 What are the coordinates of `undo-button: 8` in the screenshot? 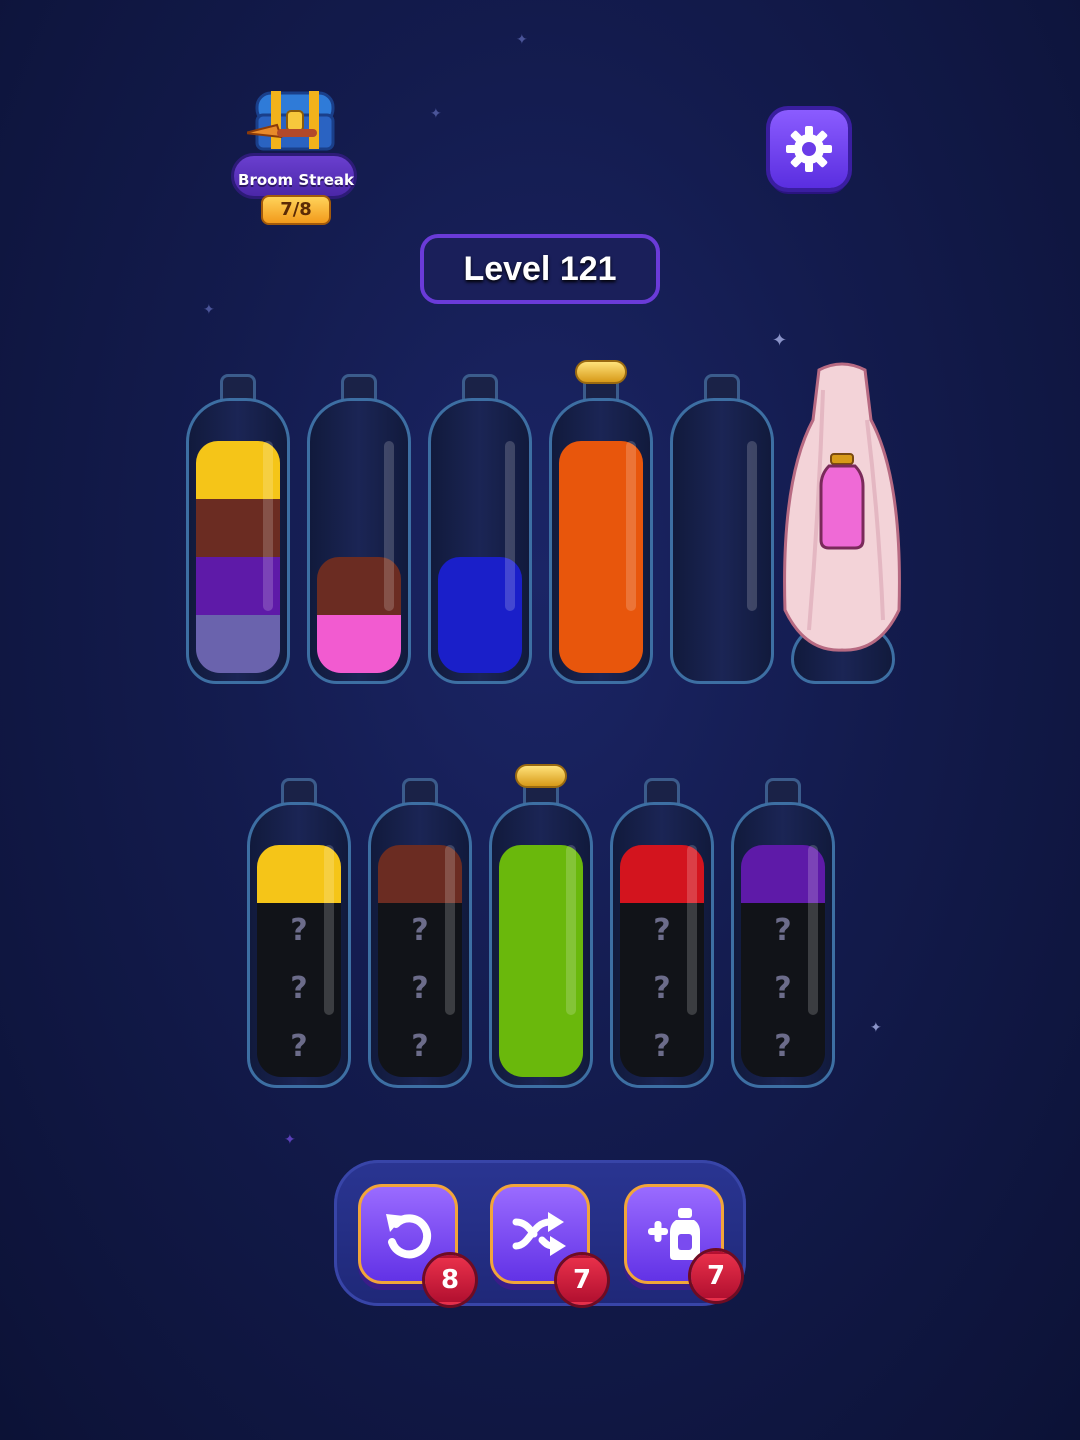 It's located at (416, 1244).